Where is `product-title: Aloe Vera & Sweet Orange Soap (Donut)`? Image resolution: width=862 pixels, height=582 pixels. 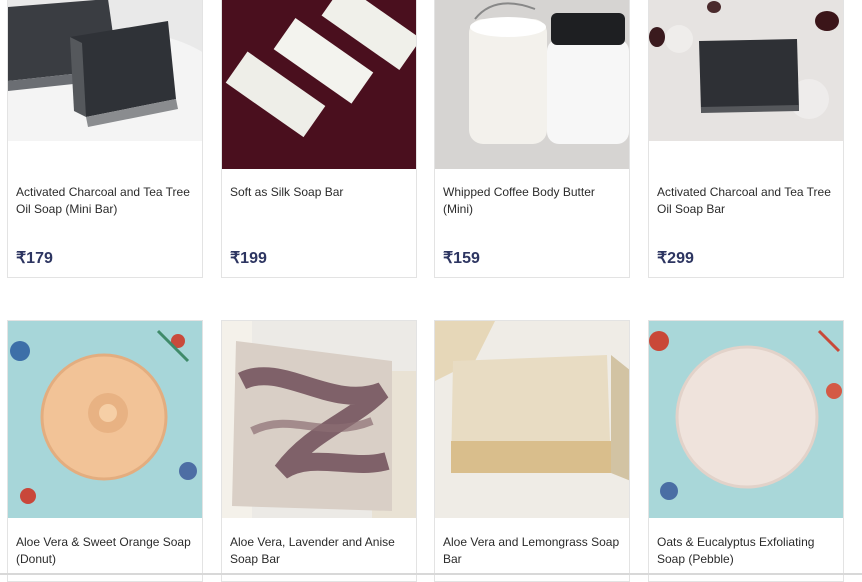
product-title: Aloe Vera & Sweet Orange Soap (Donut) is located at coordinates (105, 551).